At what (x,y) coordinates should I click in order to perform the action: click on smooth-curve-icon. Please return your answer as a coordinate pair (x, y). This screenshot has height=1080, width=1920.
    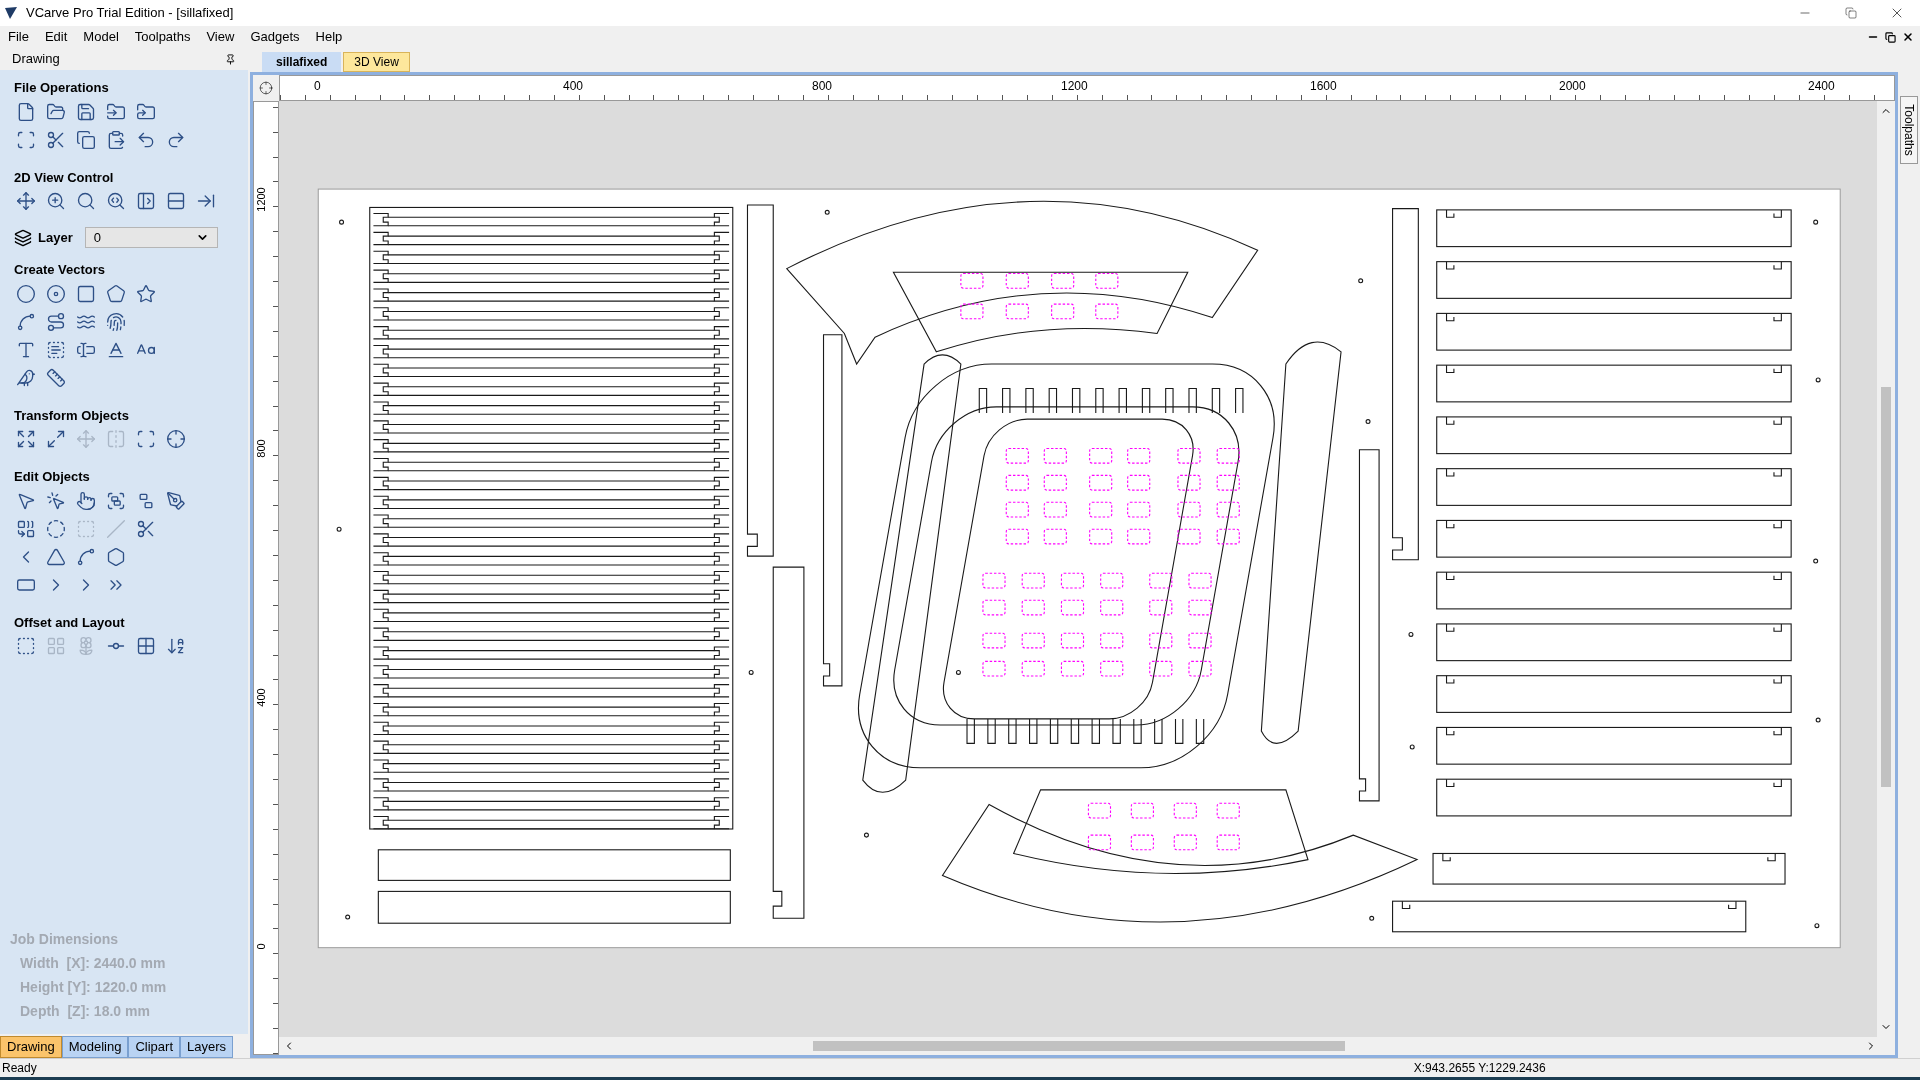
    Looking at the image, I should click on (86, 556).